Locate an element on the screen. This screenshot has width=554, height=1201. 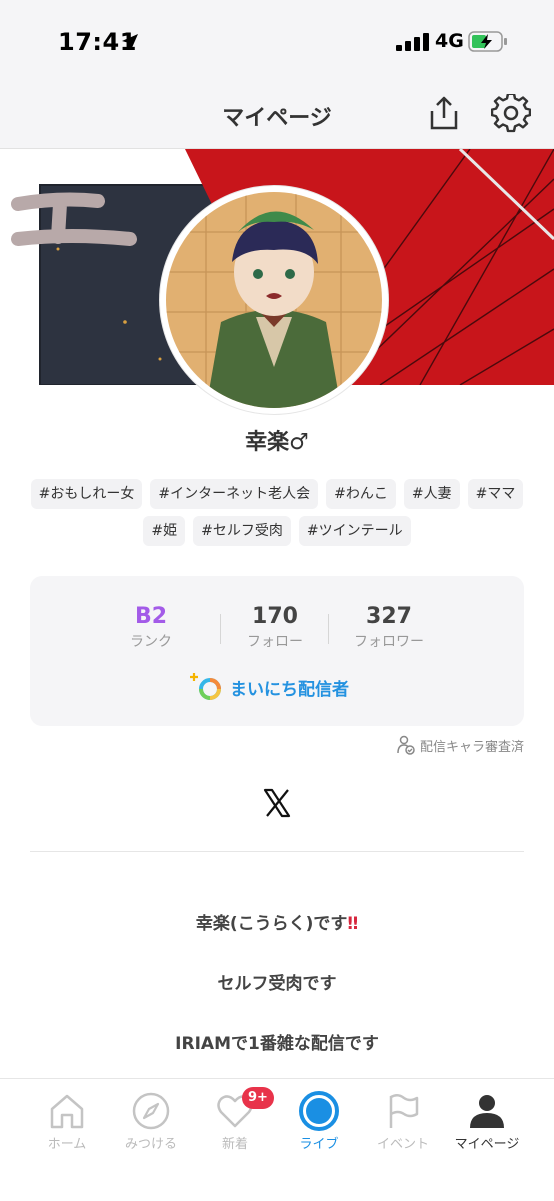
follow-stat: 170 フォロー is located at coordinates (275, 627).